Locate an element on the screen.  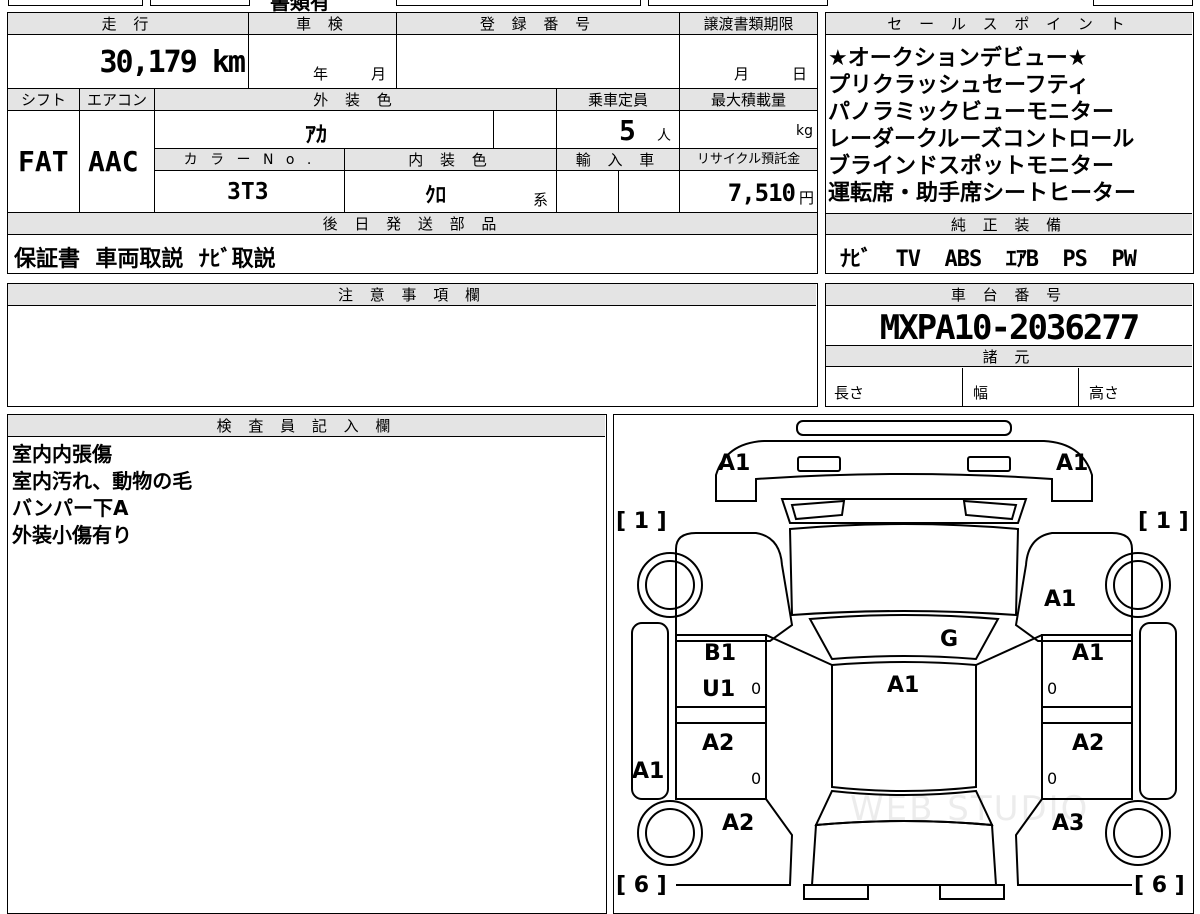
mileage-value: 30,179 km is located at coordinates (172, 62).